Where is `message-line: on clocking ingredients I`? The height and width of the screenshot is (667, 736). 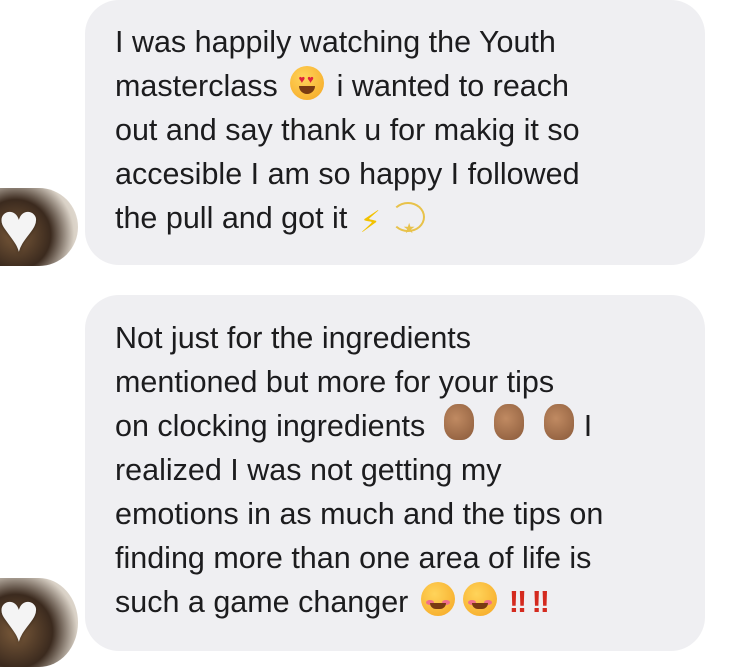
message-line: on clocking ingredients I is located at coordinates (400, 426).